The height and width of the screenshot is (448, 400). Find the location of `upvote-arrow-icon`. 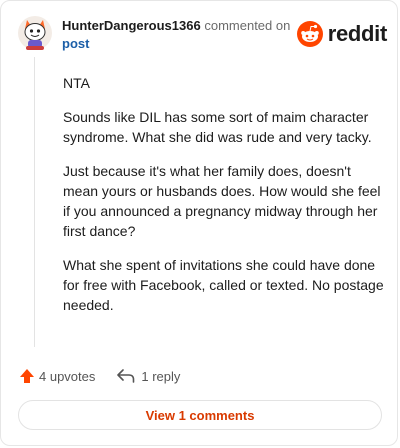

upvote-arrow-icon is located at coordinates (27, 376).